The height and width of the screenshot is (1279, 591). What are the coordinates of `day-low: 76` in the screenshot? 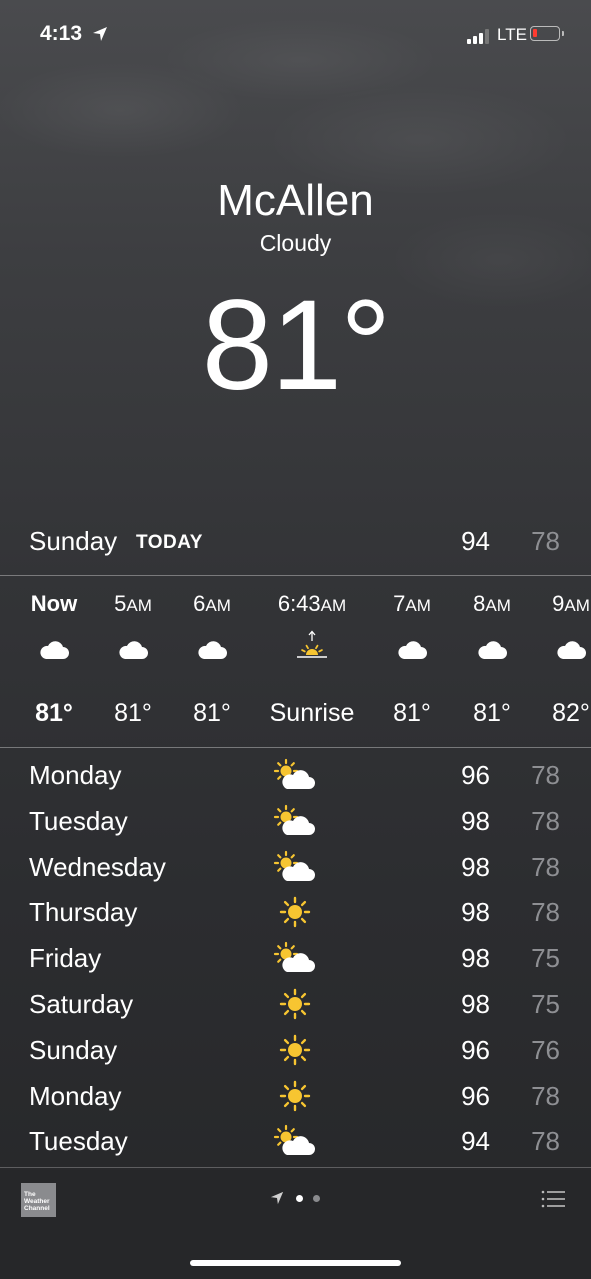 It's located at (545, 1049).